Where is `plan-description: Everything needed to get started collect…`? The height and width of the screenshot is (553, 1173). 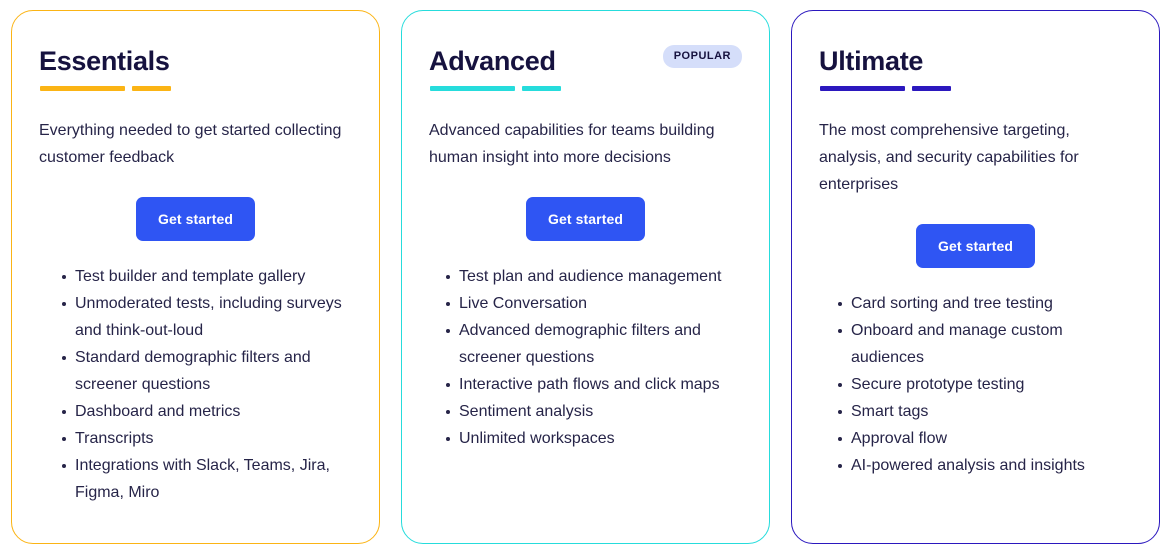
plan-description: Everything needed to get started collect… is located at coordinates (190, 144).